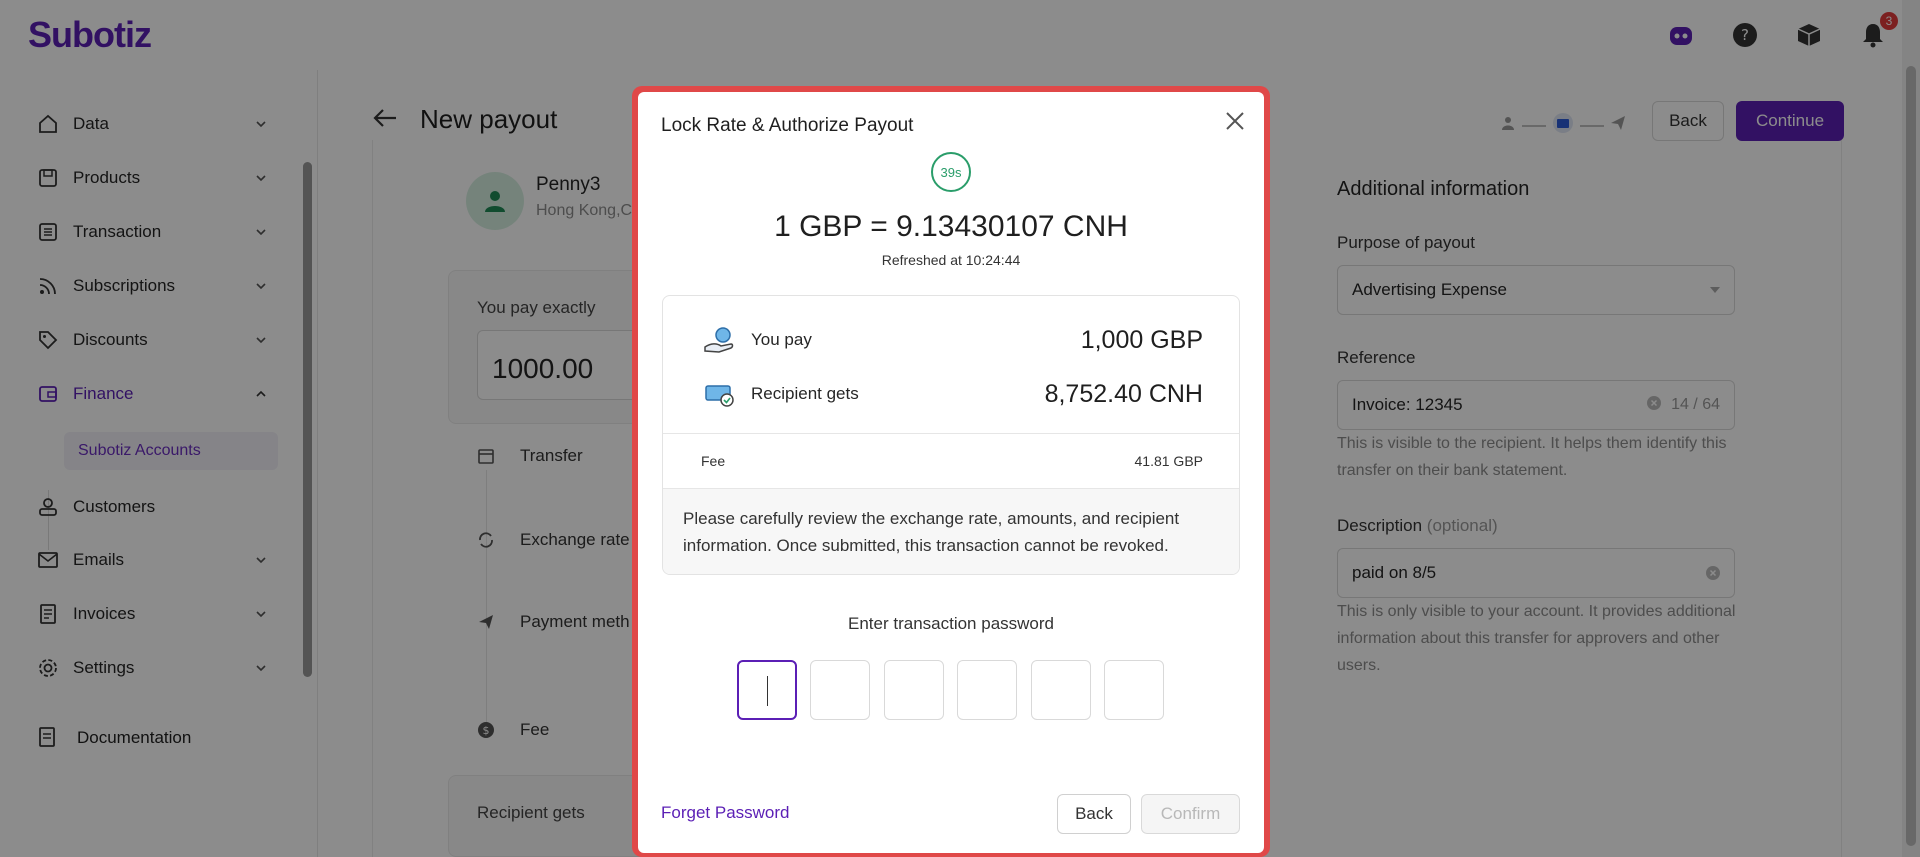  I want to click on exchange-rate: 1 GBP = 9.13430107 CNH, so click(951, 226).